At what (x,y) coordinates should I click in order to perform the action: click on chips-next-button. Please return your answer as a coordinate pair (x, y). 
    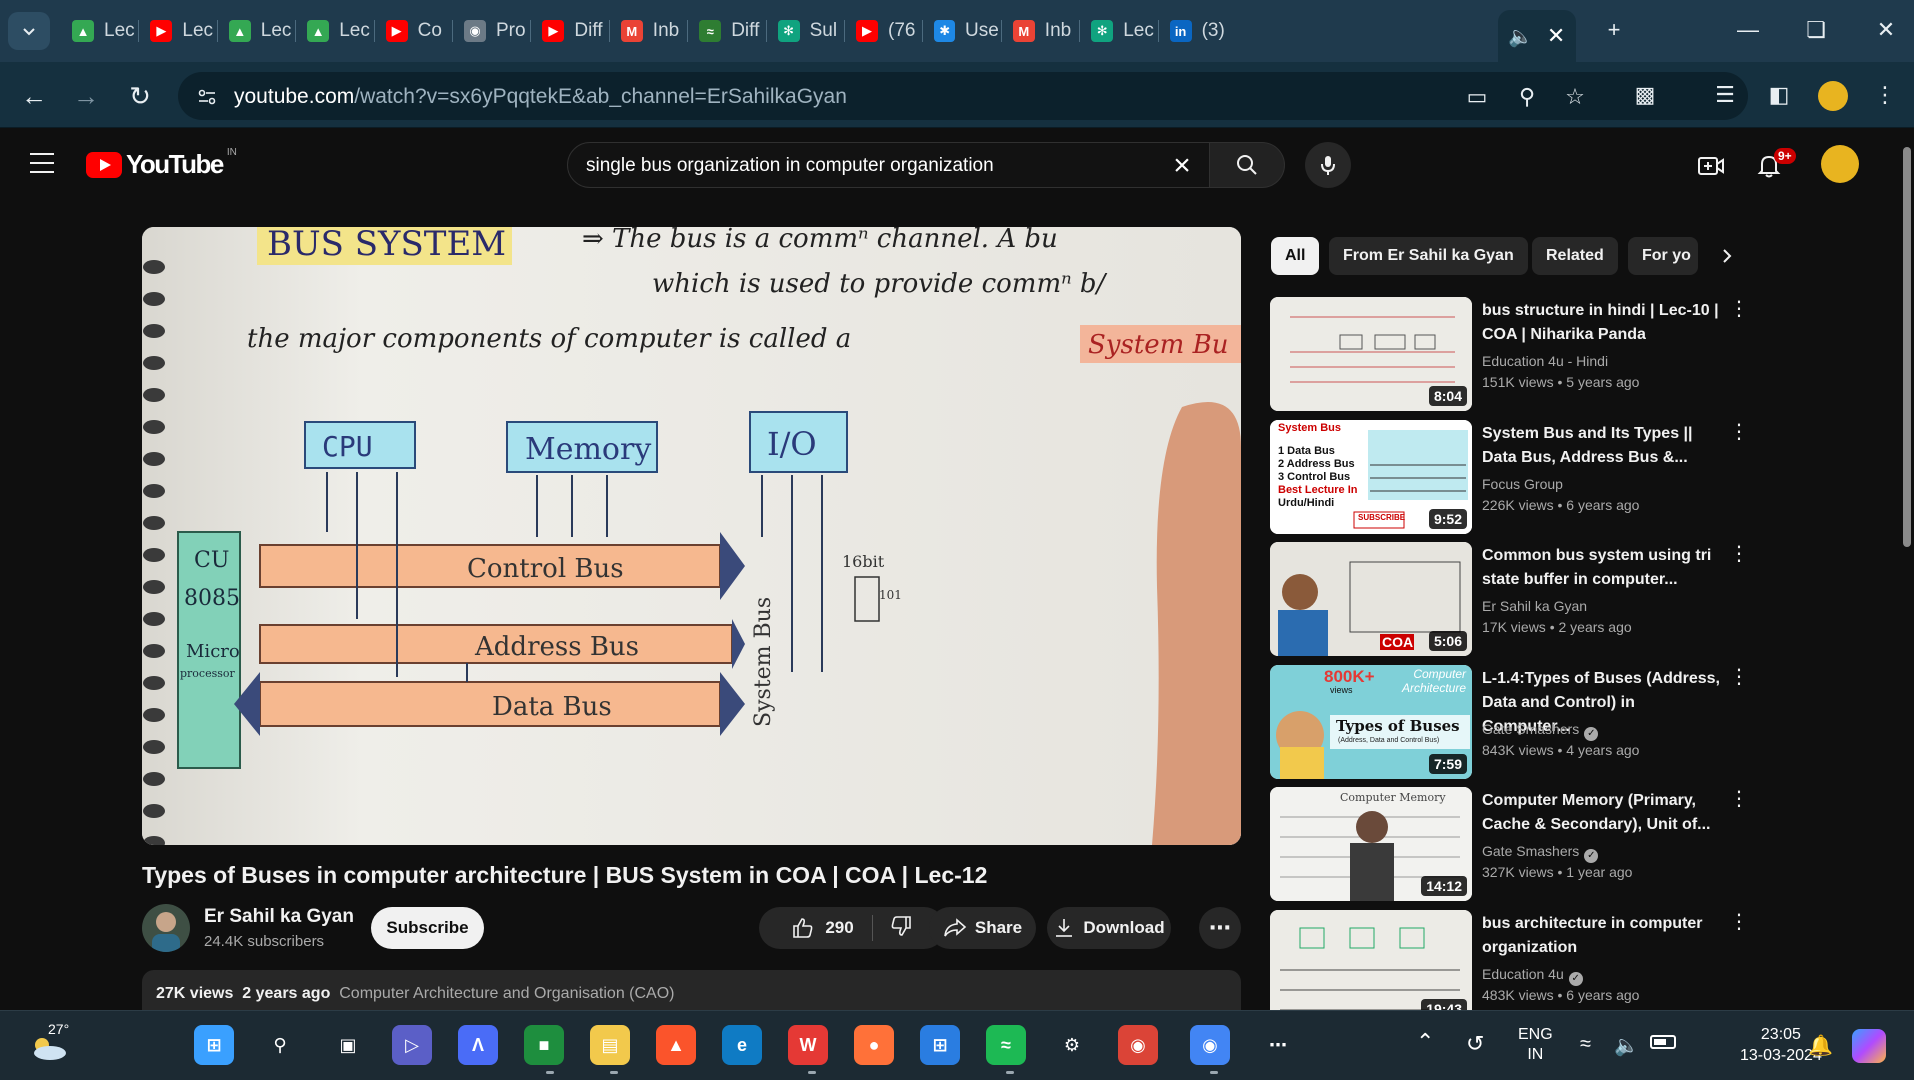
    Looking at the image, I should click on (1727, 256).